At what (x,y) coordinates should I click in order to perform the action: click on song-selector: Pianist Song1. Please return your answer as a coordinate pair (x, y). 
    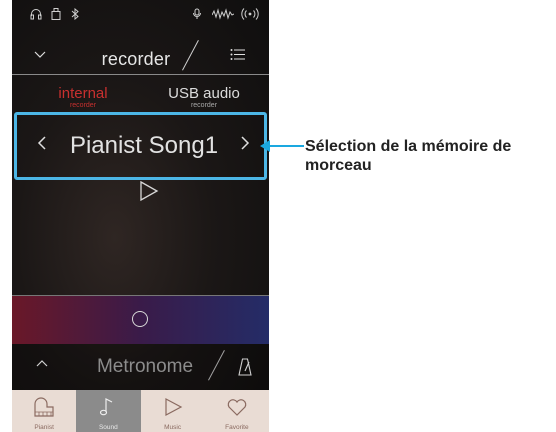
    Looking at the image, I should click on (140, 146).